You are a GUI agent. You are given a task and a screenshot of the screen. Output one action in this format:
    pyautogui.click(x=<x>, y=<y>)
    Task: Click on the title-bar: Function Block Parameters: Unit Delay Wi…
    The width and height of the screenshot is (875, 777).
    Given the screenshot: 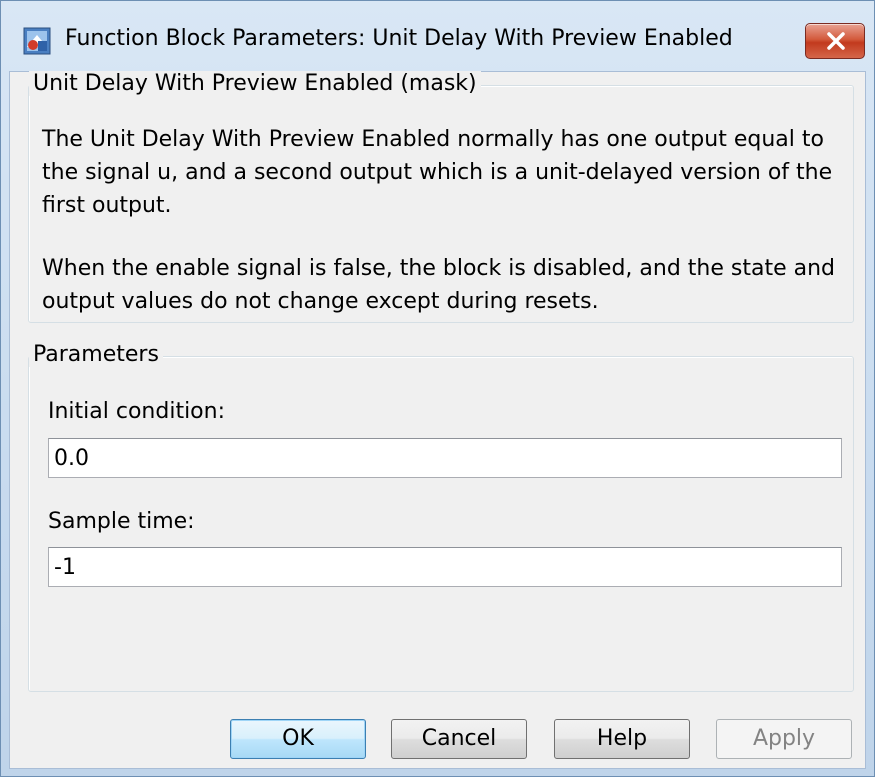 What is the action you would take?
    pyautogui.click(x=437, y=36)
    